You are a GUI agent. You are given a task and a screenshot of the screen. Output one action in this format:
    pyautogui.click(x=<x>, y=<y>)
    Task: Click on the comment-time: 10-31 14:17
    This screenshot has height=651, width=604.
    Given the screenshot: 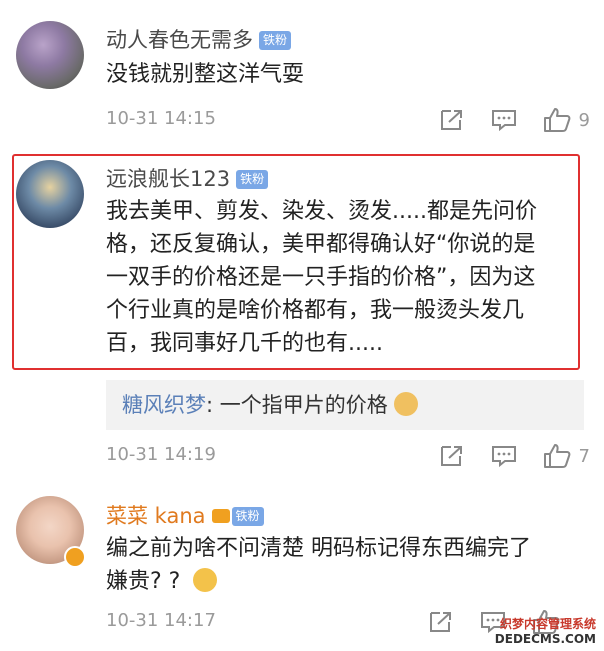 What is the action you would take?
    pyautogui.click(x=161, y=620)
    